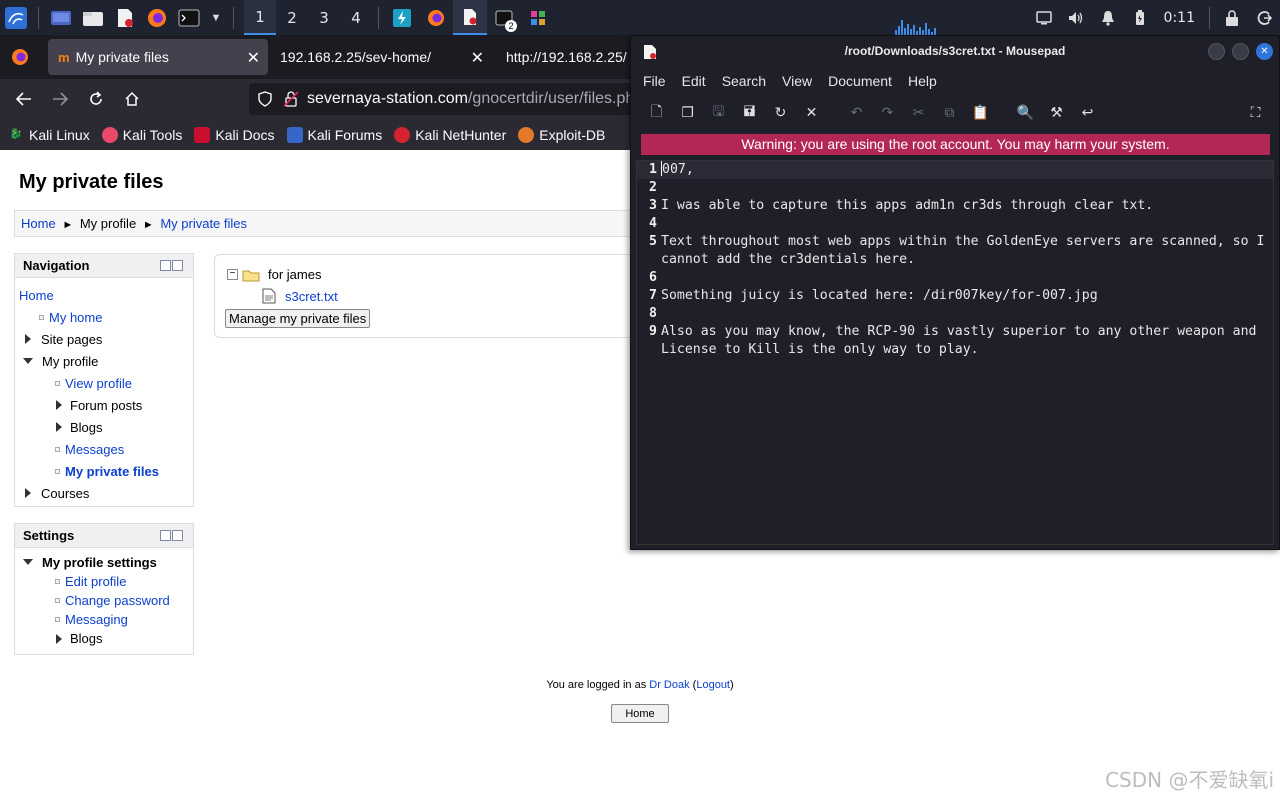  What do you see at coordinates (918, 113) in the screenshot?
I see `cut-button: ✂` at bounding box center [918, 113].